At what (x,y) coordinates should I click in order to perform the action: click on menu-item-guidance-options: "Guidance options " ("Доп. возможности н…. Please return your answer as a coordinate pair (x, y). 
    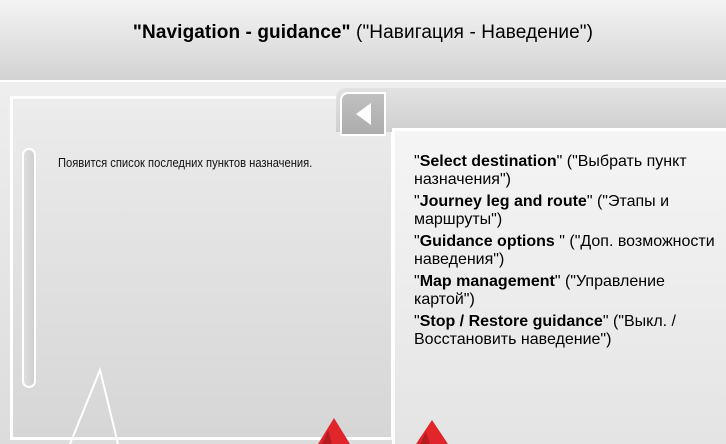
    Looking at the image, I should click on (567, 251).